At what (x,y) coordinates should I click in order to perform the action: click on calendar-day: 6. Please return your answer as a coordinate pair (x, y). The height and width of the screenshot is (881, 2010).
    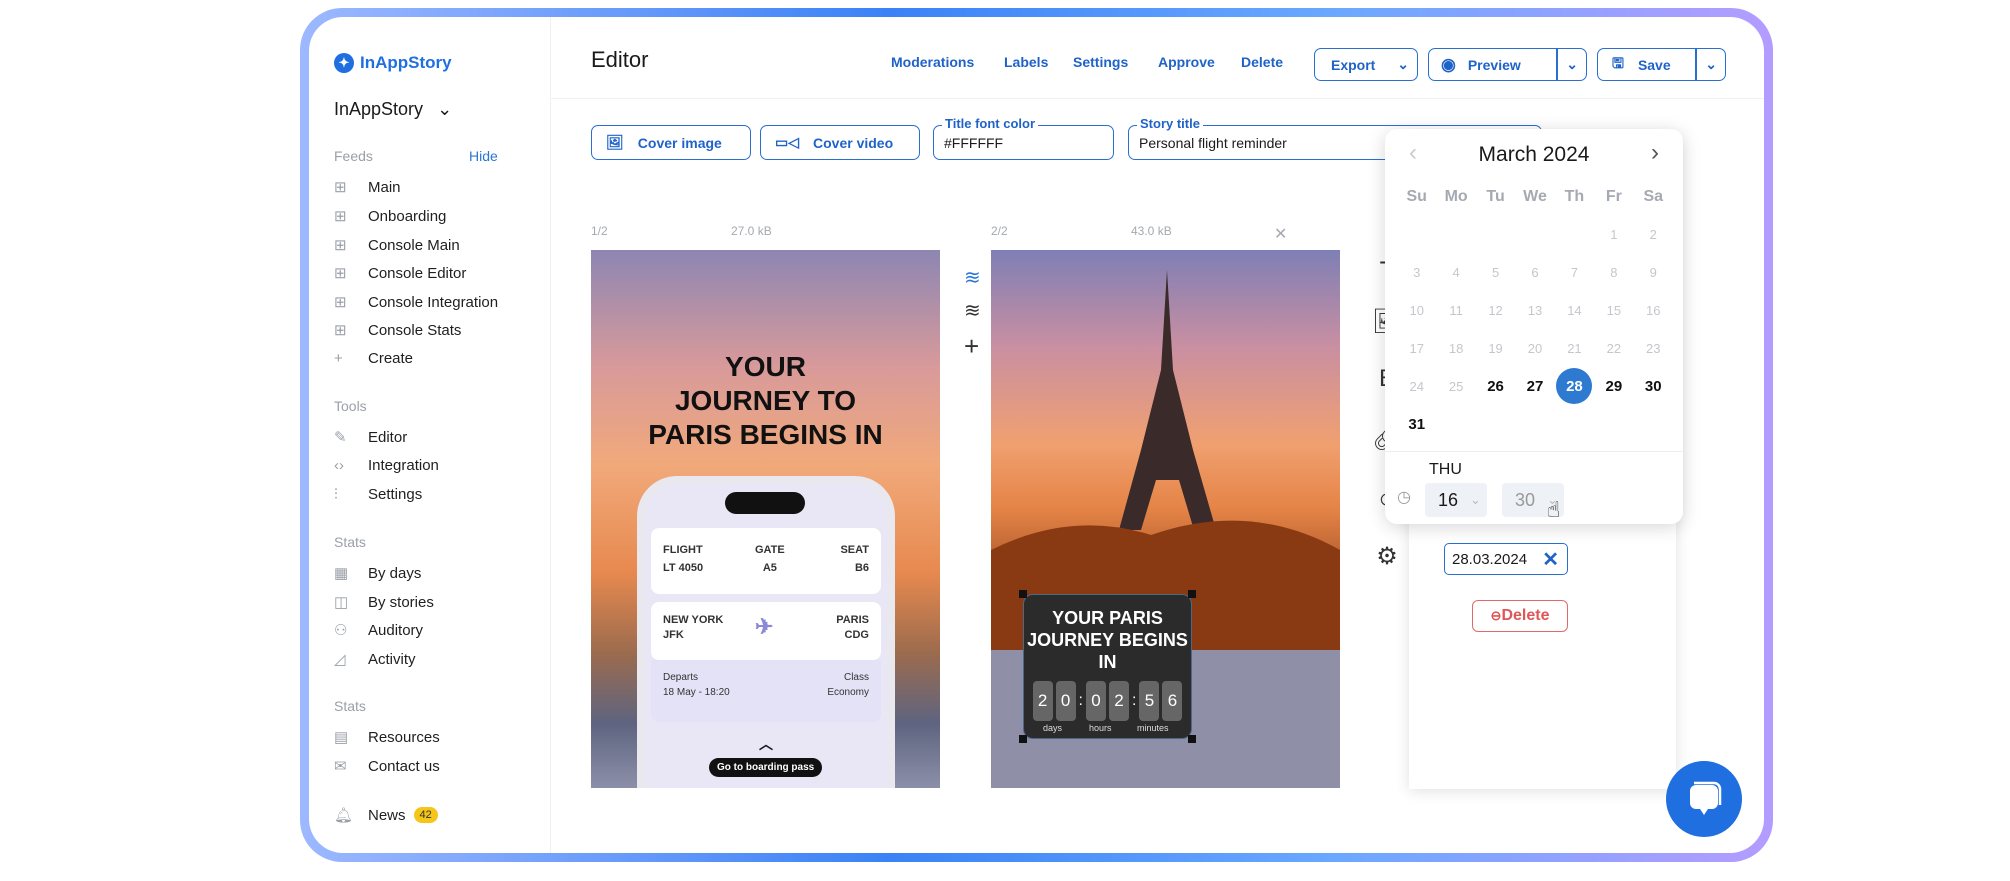
    Looking at the image, I should click on (1535, 272).